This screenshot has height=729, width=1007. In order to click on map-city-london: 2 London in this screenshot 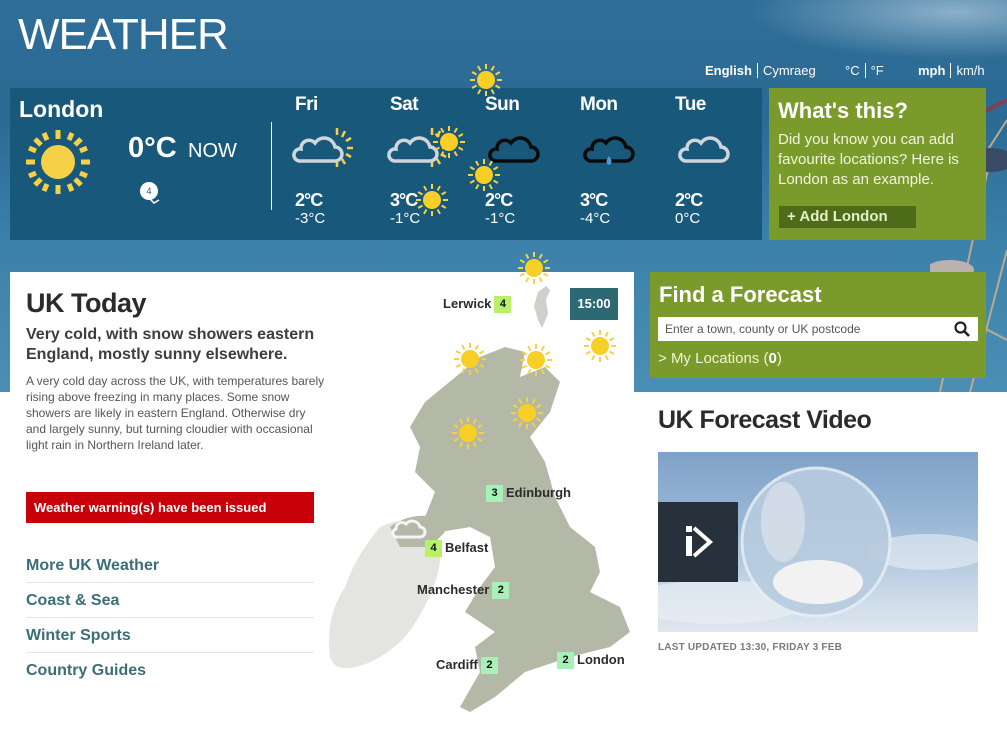, I will do `click(589, 661)`.